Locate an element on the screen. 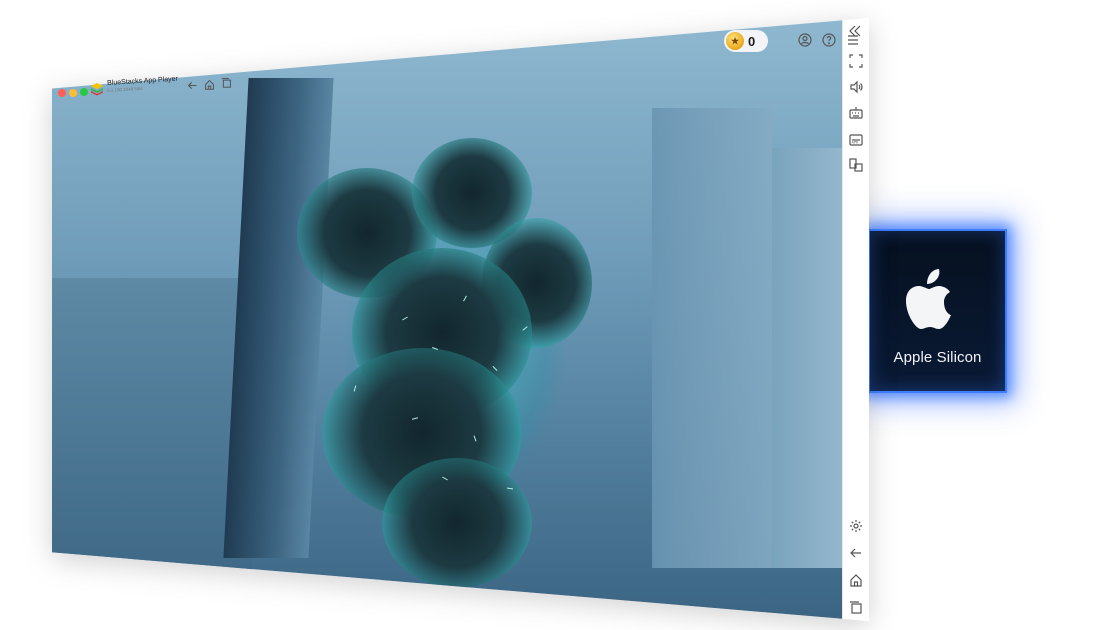 Image resolution: width=1115 pixels, height=630 pixels. top-bar: ★ 0 is located at coordinates (787, 40).